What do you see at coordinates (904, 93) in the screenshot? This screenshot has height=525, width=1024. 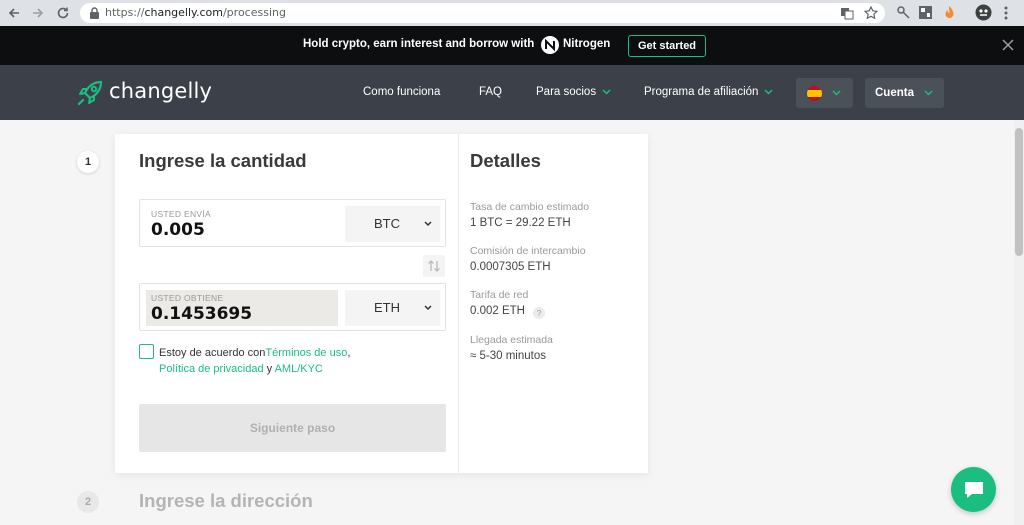 I see `account-button: Cuenta` at bounding box center [904, 93].